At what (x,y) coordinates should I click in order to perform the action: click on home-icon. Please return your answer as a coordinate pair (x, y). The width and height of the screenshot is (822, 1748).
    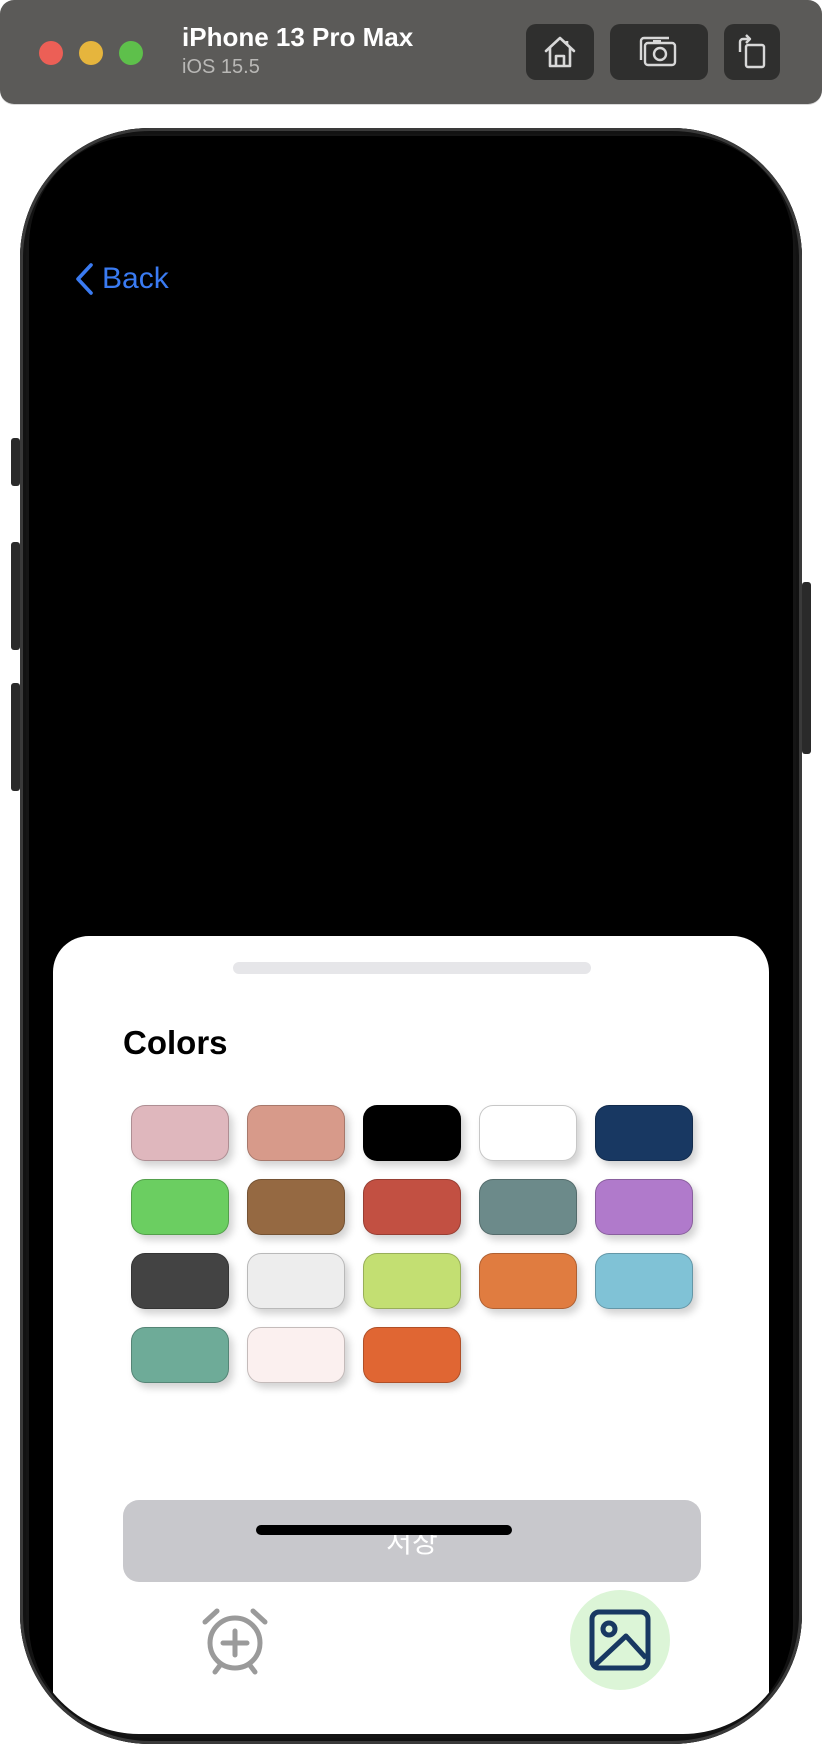
    Looking at the image, I should click on (560, 52).